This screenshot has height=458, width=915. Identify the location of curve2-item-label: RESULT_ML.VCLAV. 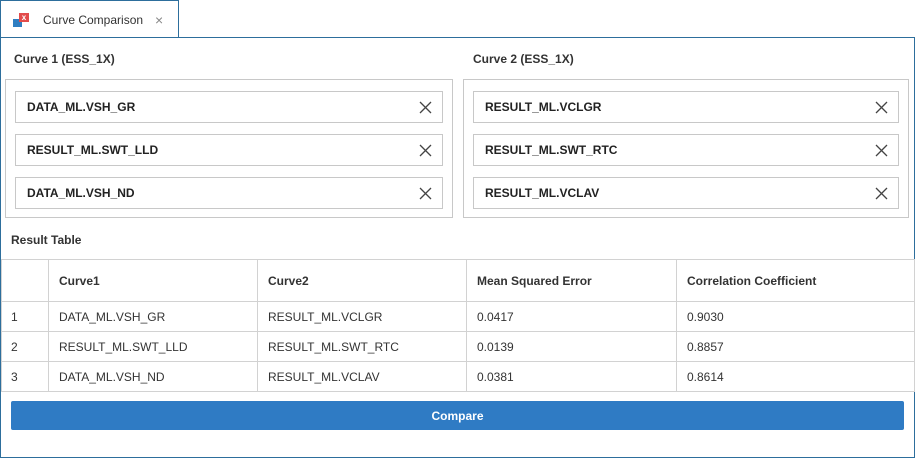
(542, 193).